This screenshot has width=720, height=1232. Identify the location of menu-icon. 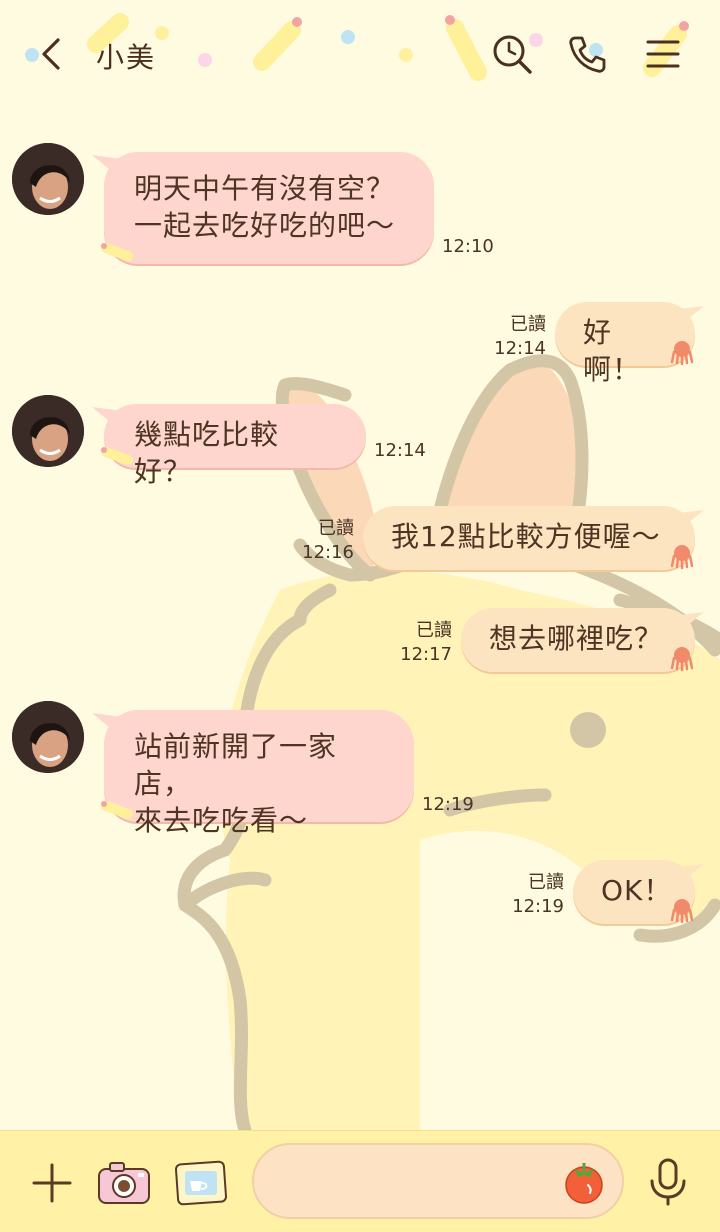
(663, 54).